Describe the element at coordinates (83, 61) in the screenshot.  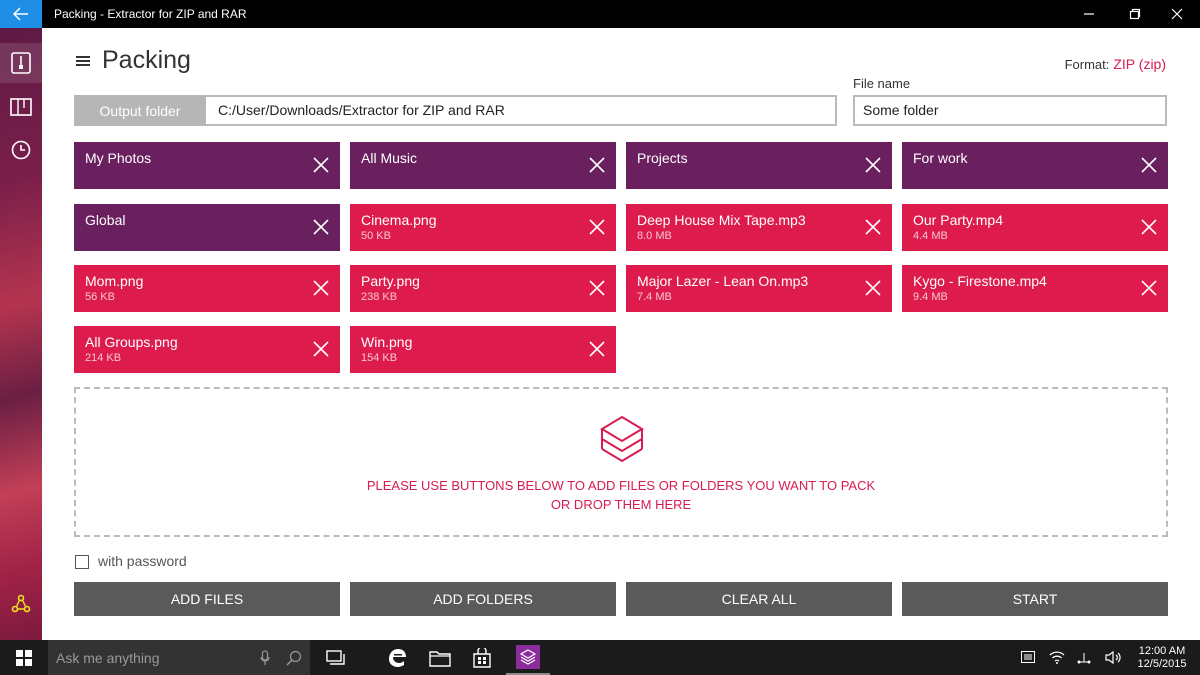
I see `menu-button` at that location.